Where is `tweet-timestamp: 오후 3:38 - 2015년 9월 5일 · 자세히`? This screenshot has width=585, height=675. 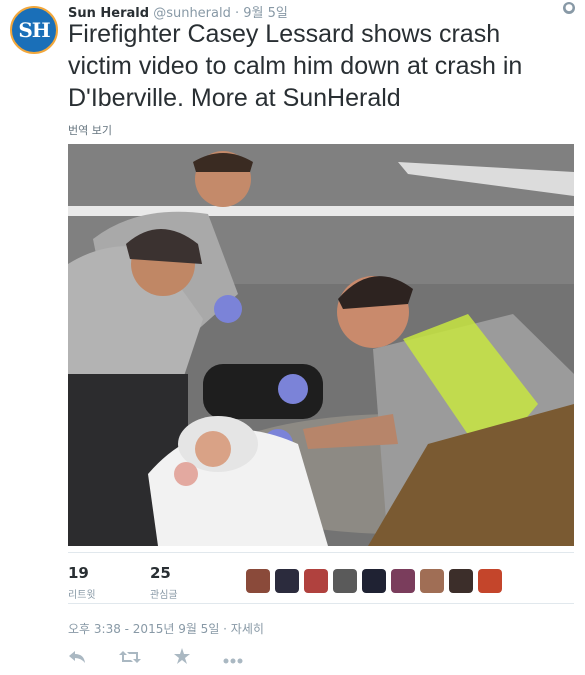 tweet-timestamp: 오후 3:38 - 2015년 9월 5일 · 자세히 is located at coordinates (166, 628).